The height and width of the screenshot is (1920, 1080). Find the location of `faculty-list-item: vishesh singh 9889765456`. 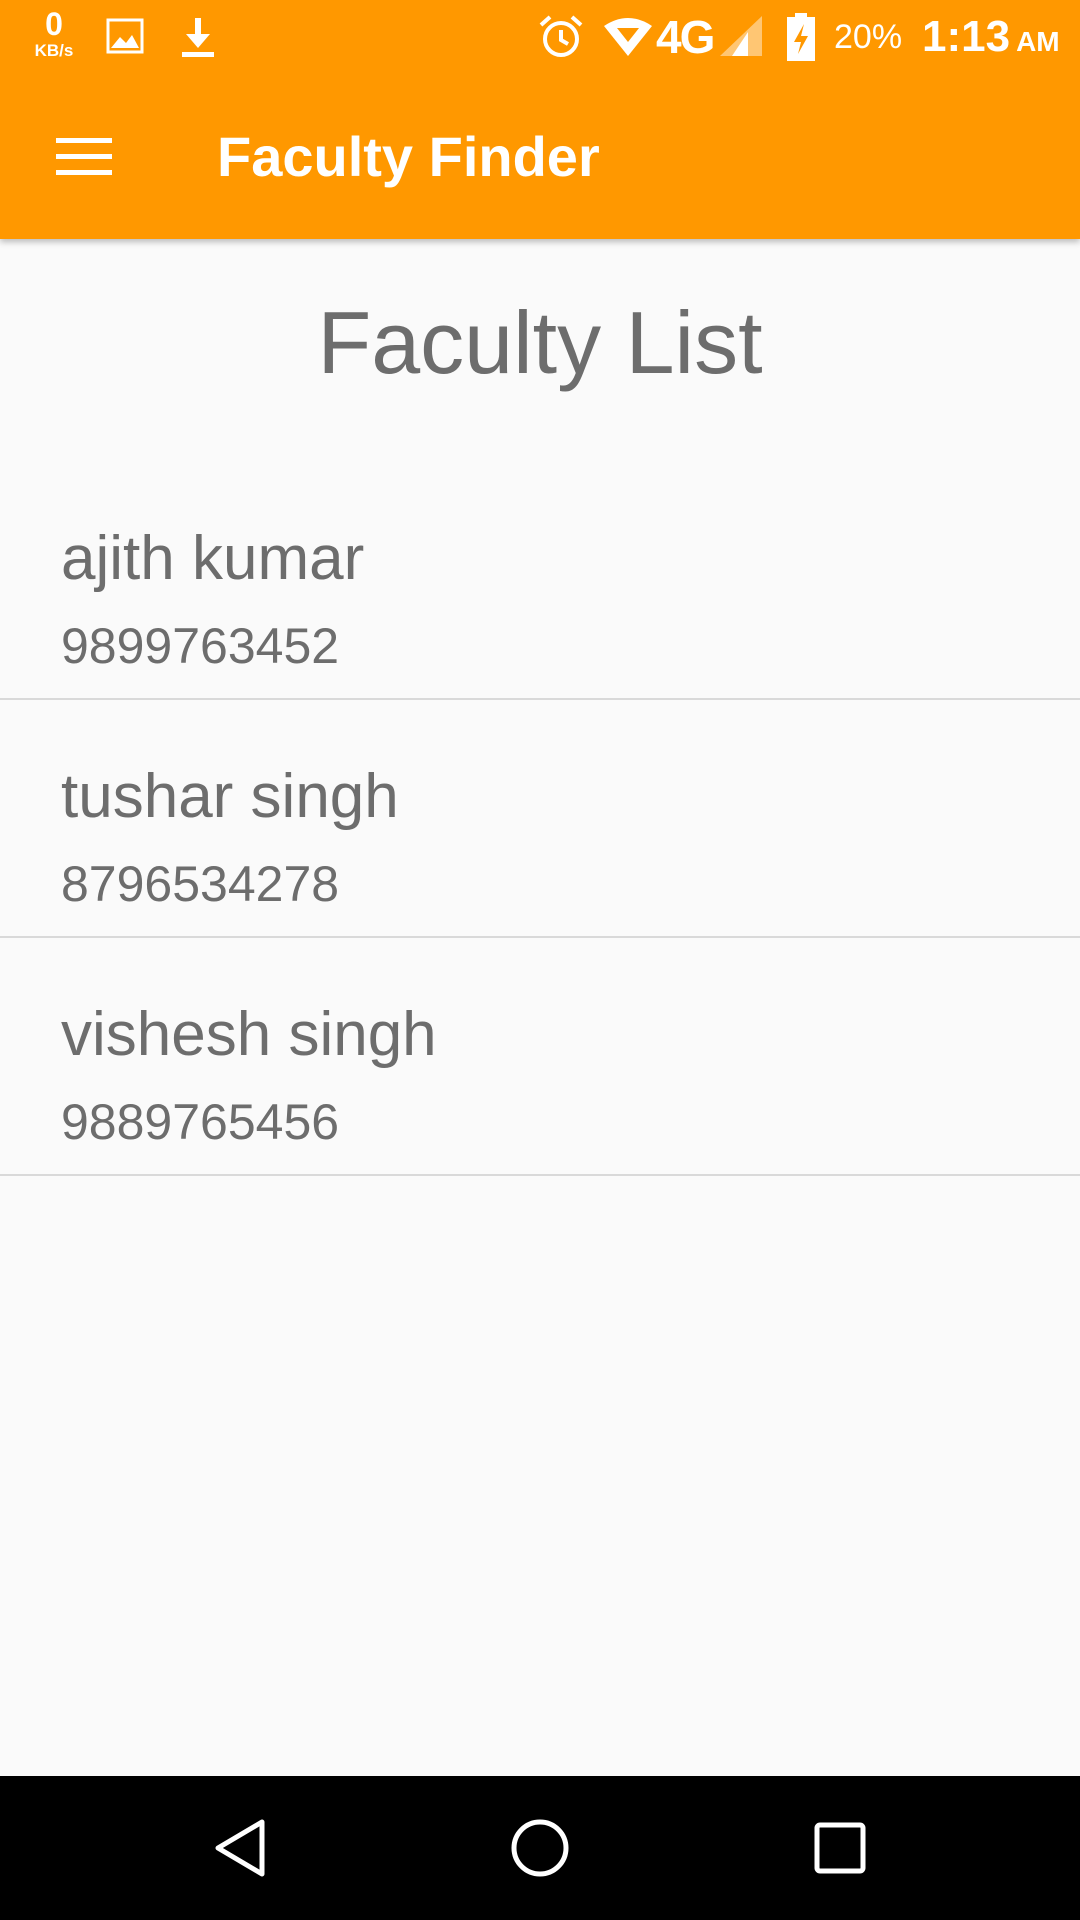

faculty-list-item: vishesh singh 9889765456 is located at coordinates (540, 1057).